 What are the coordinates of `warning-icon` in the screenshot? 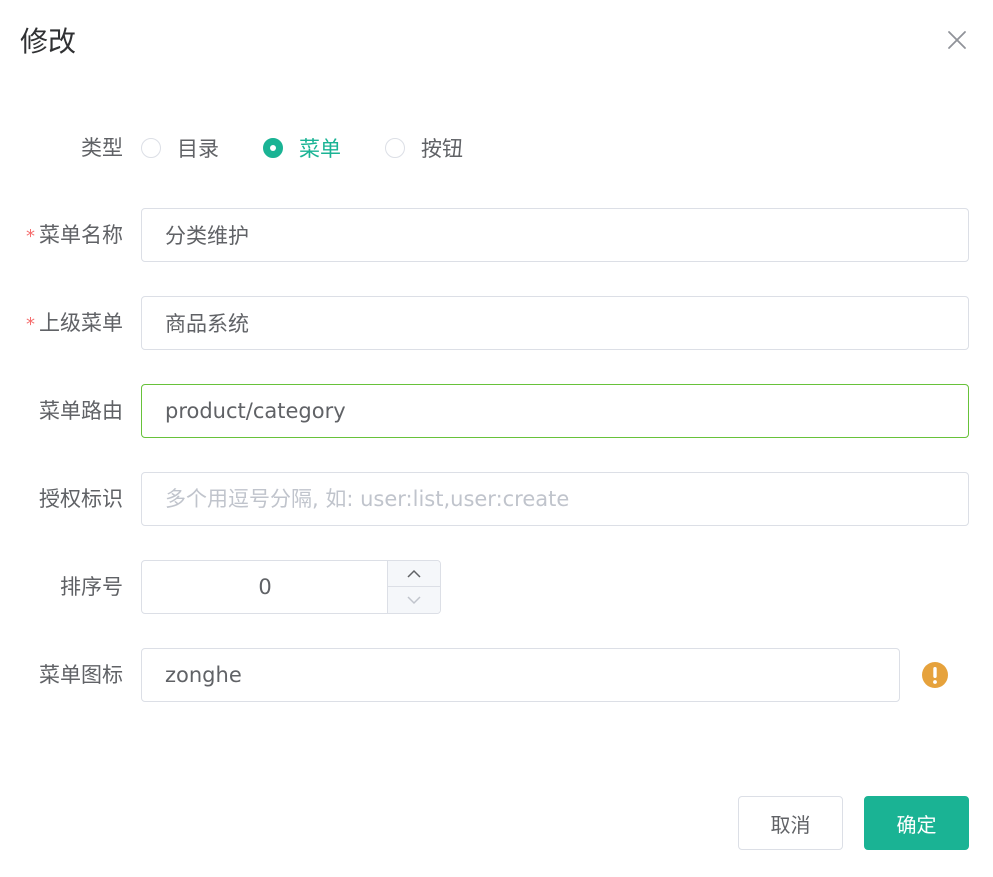 It's located at (935, 675).